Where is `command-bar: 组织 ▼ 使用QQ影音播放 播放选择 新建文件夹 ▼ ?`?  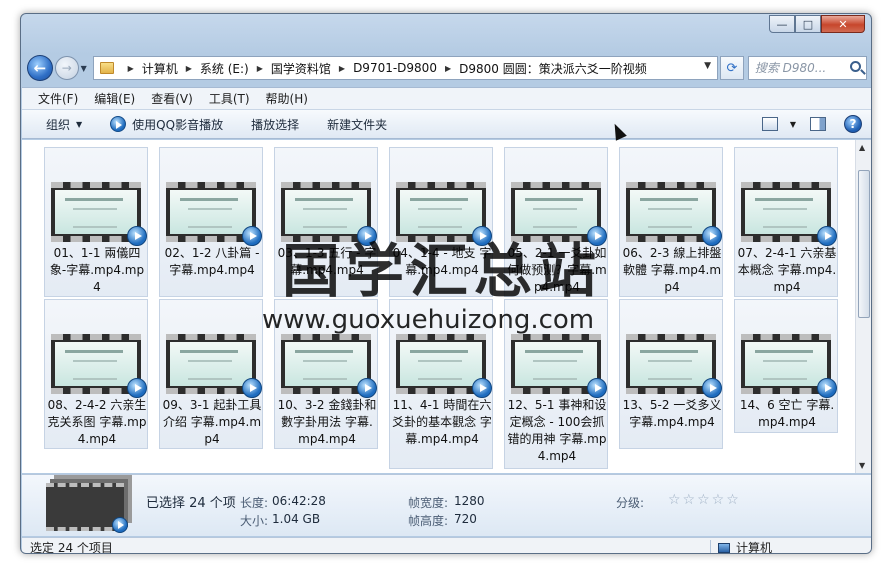 command-bar: 组织 ▼ 使用QQ影音播放 播放选择 新建文件夹 ▼ ? is located at coordinates (446, 124).